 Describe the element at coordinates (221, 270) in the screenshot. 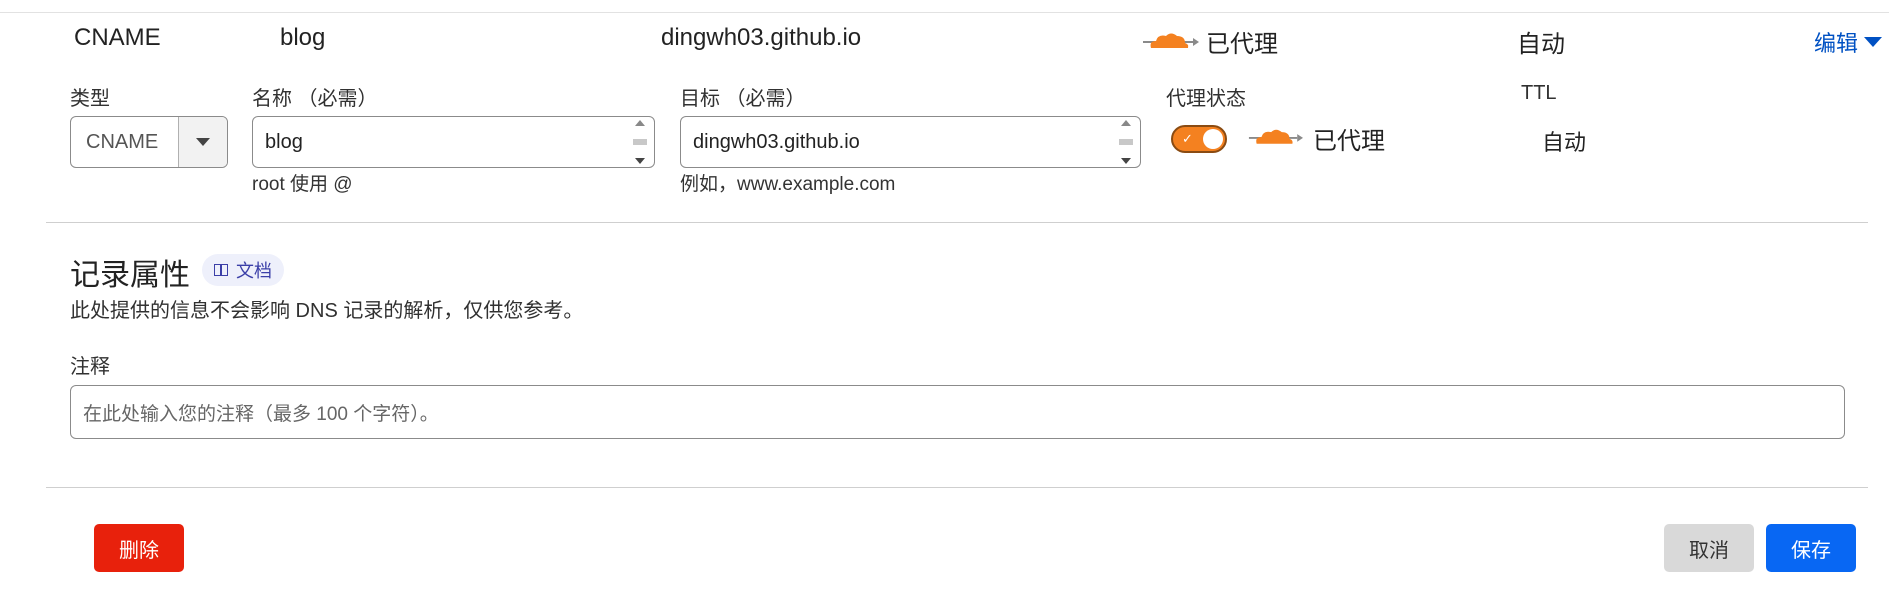

I see `book-icon` at that location.